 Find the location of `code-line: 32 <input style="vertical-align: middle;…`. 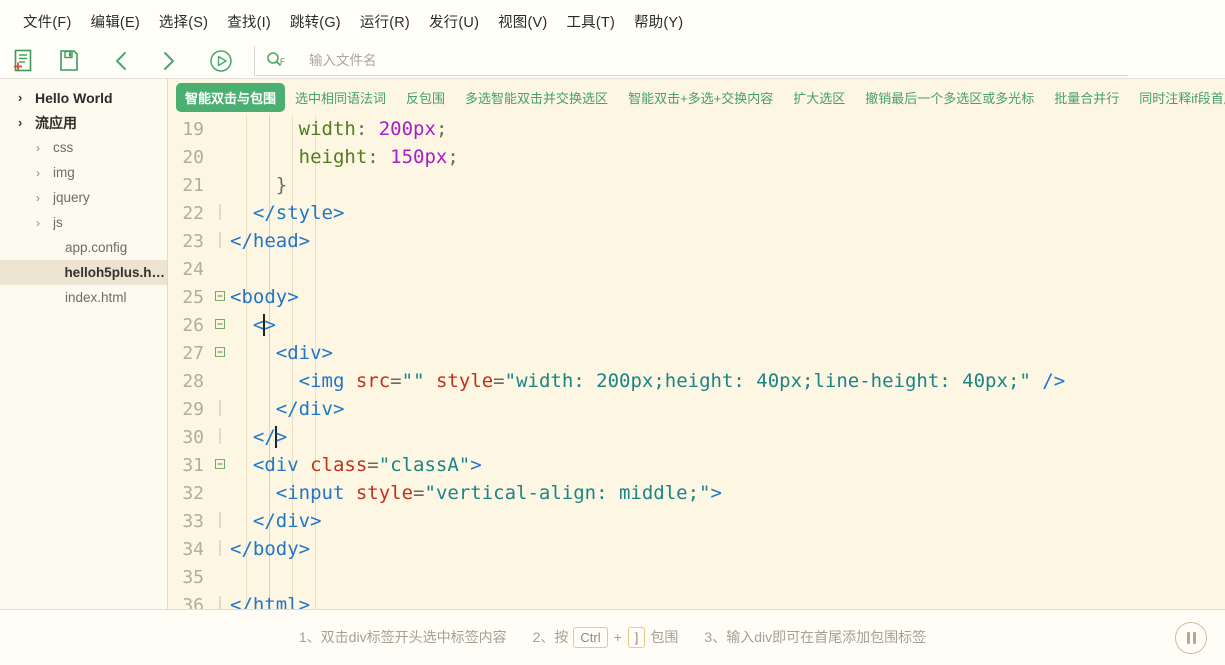

code-line: 32 <input style="vertical-align: middle;… is located at coordinates (696, 493).